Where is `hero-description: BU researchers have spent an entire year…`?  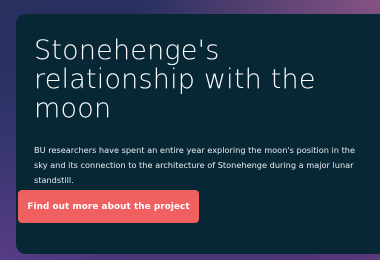
hero-description: BU researchers have spent an entire year… is located at coordinates (195, 165).